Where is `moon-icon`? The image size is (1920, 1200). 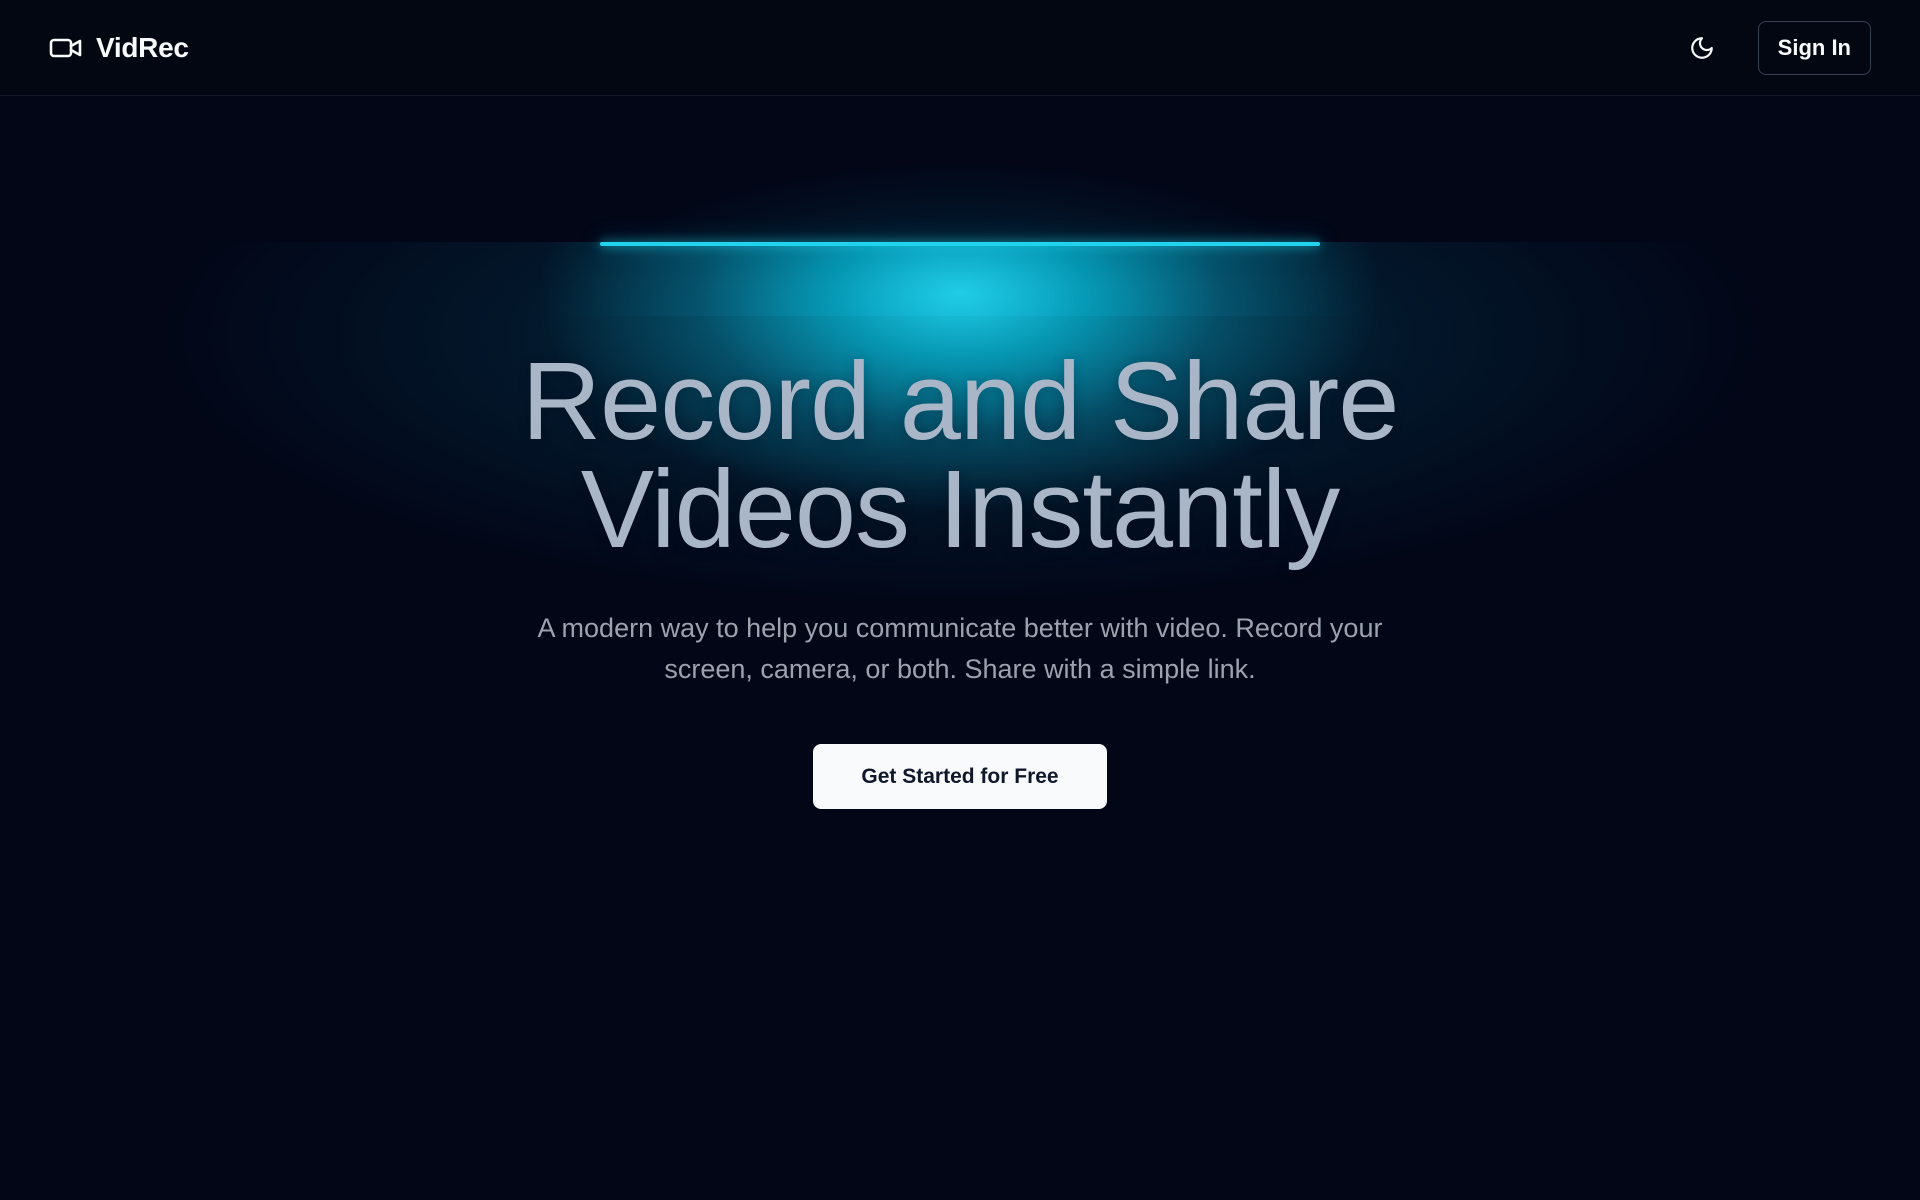 moon-icon is located at coordinates (1701, 47).